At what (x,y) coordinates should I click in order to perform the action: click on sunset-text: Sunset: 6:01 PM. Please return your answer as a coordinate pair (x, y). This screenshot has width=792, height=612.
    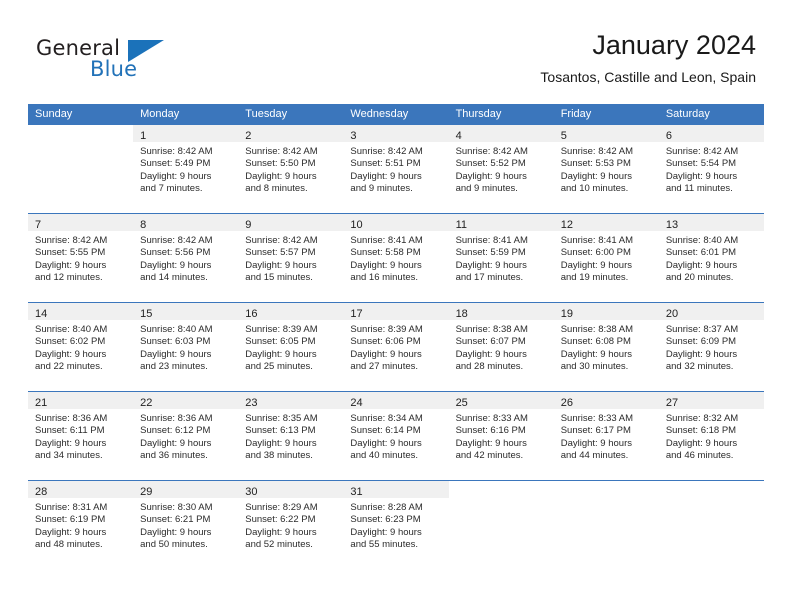
    Looking at the image, I should click on (701, 253).